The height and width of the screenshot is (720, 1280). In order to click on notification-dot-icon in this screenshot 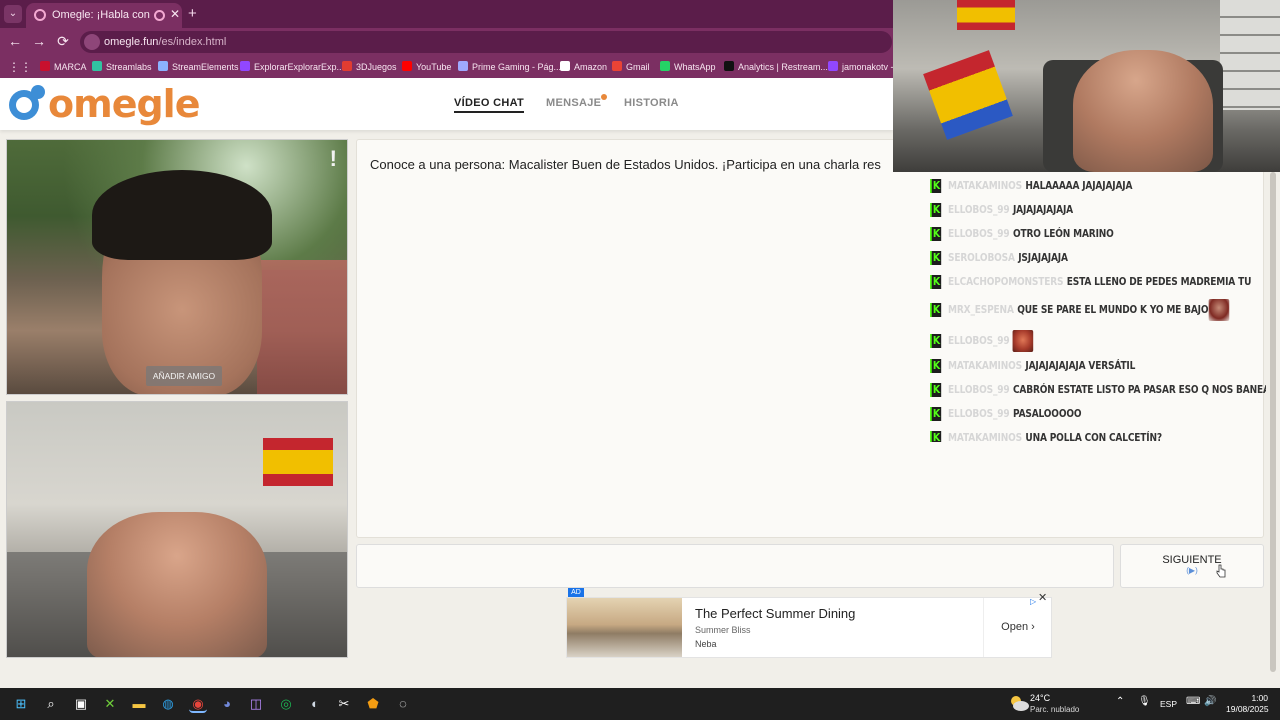, I will do `click(604, 97)`.